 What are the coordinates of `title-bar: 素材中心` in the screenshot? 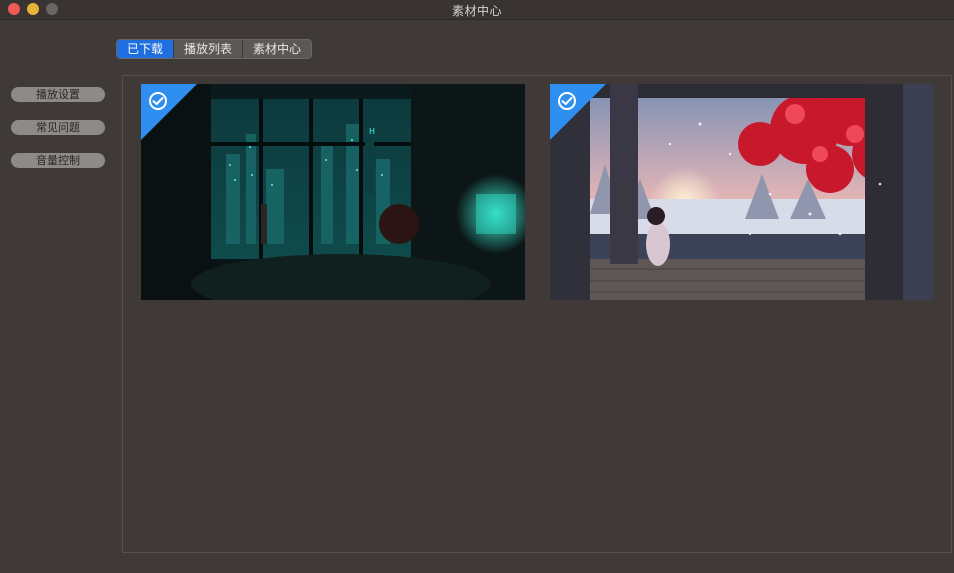 It's located at (477, 10).